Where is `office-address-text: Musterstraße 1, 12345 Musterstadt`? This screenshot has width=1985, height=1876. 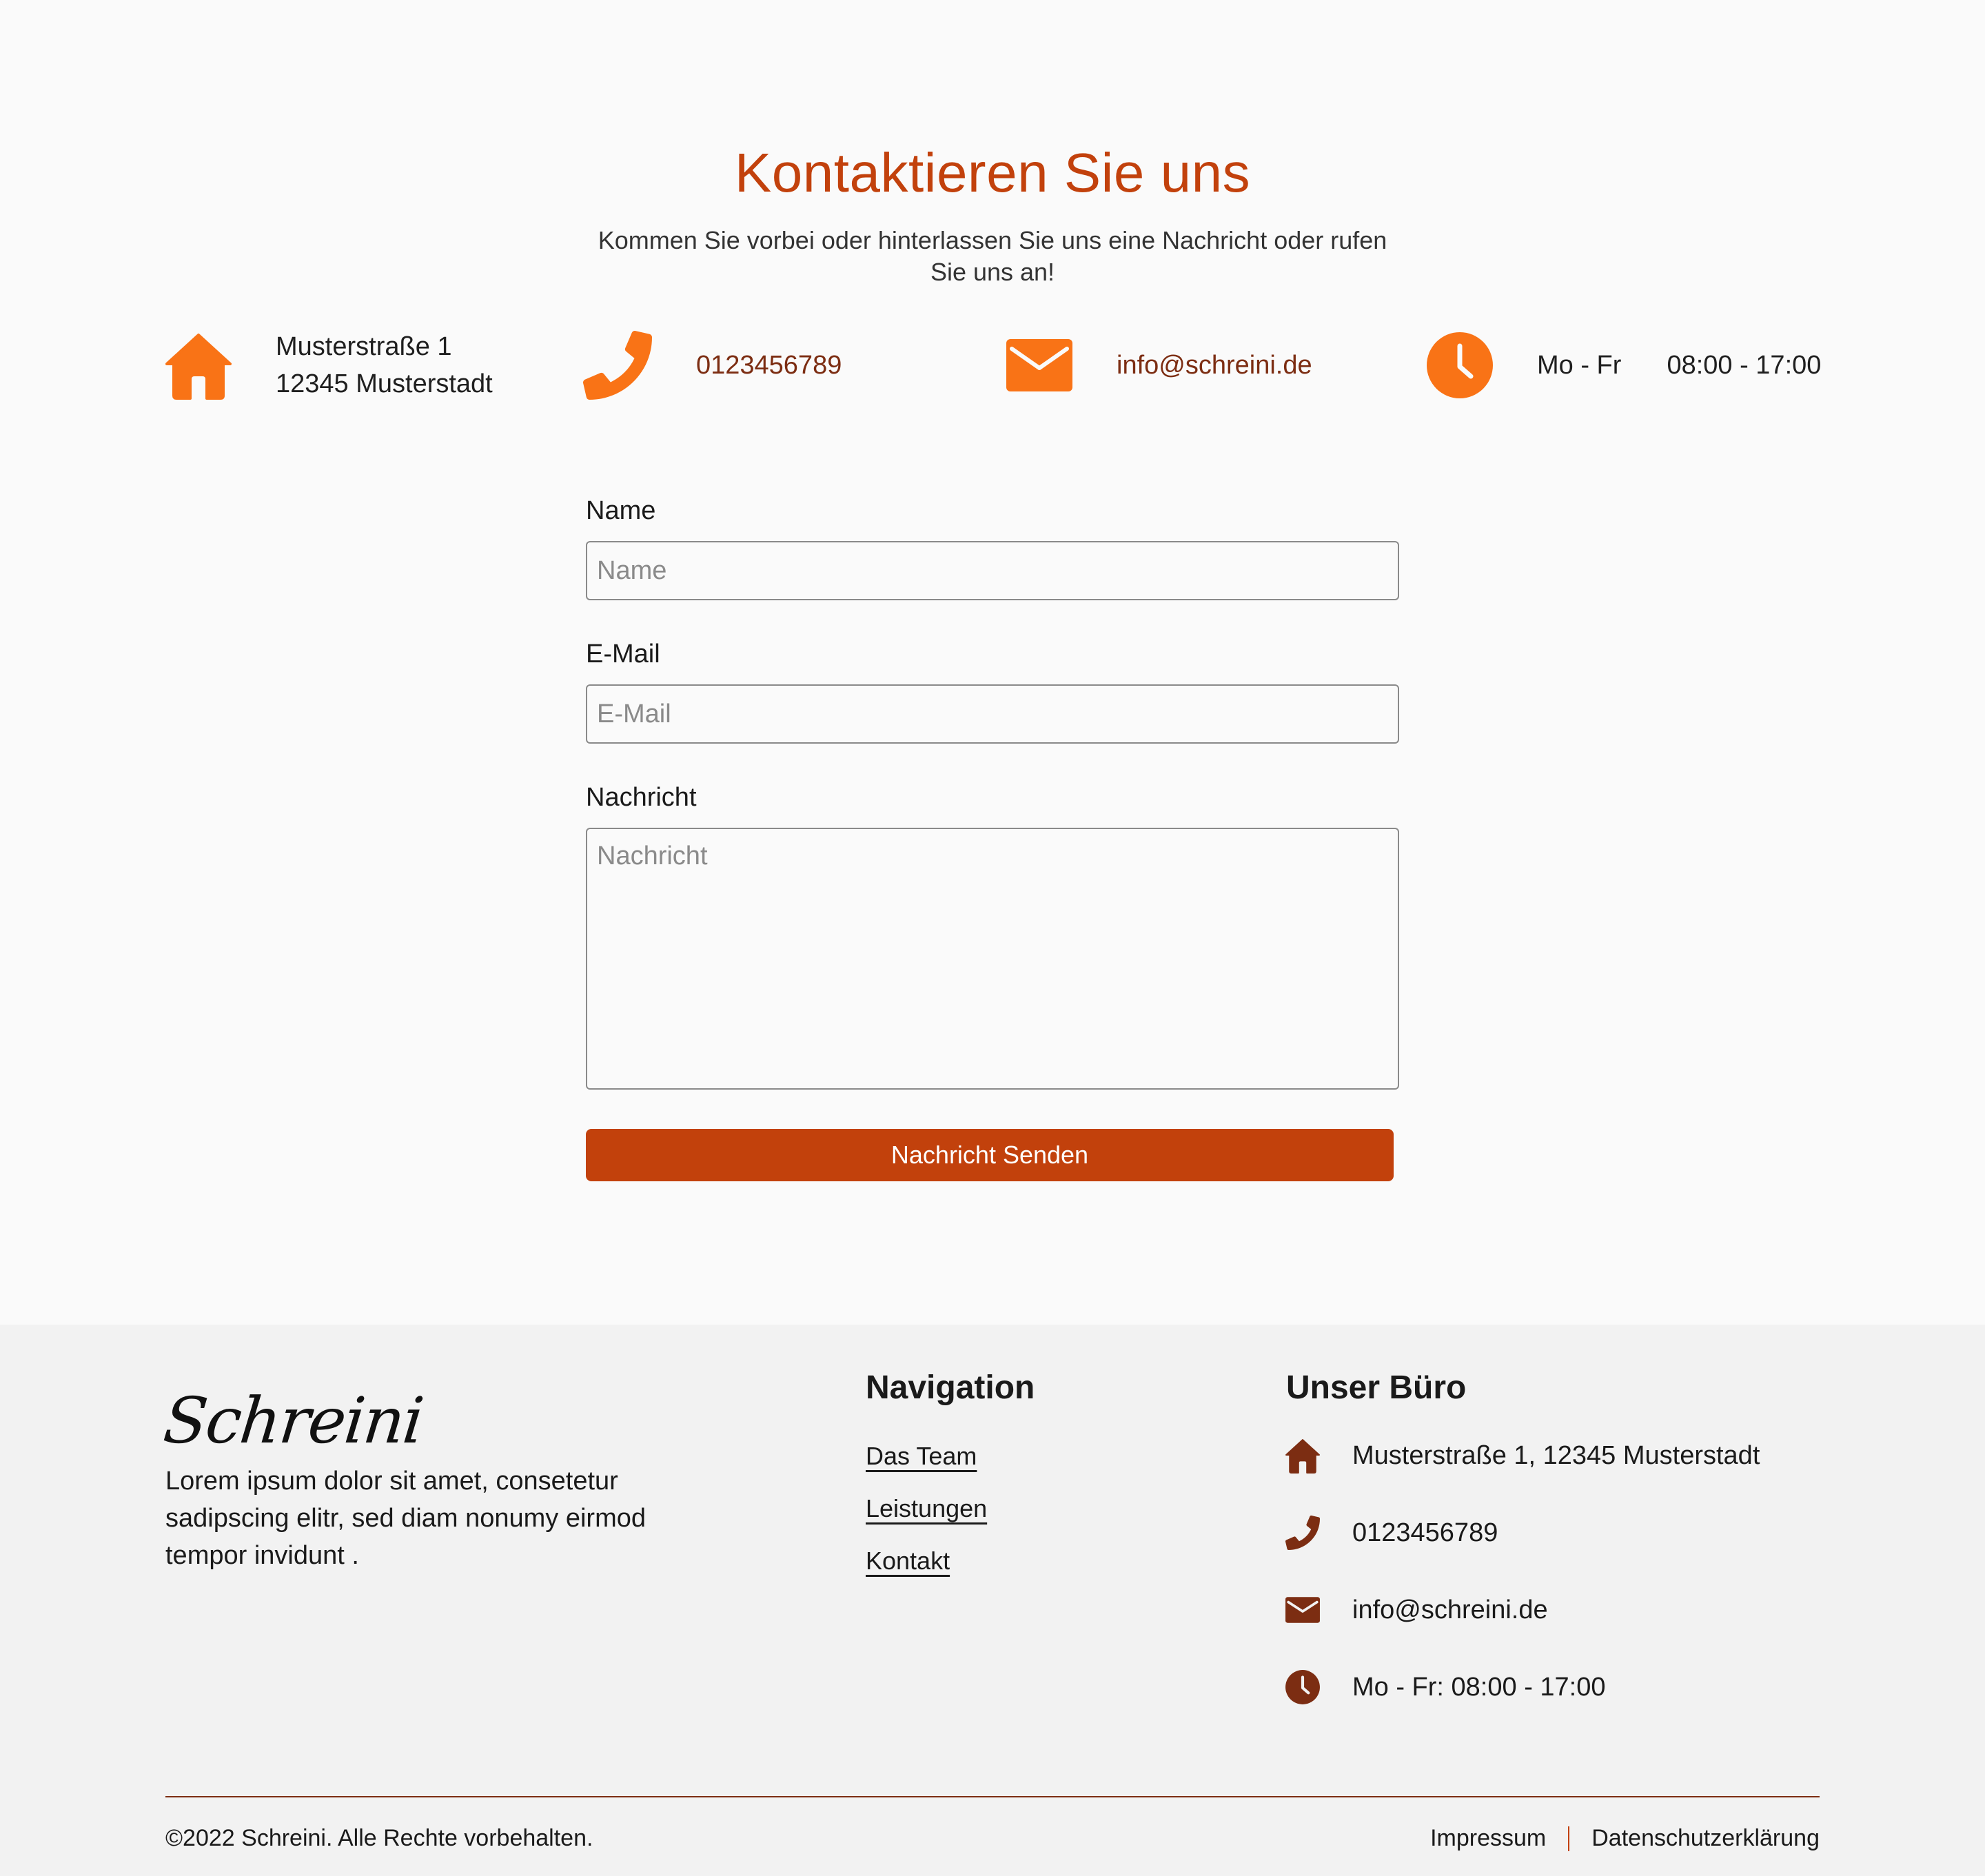 office-address-text: Musterstraße 1, 12345 Musterstadt is located at coordinates (1556, 1455).